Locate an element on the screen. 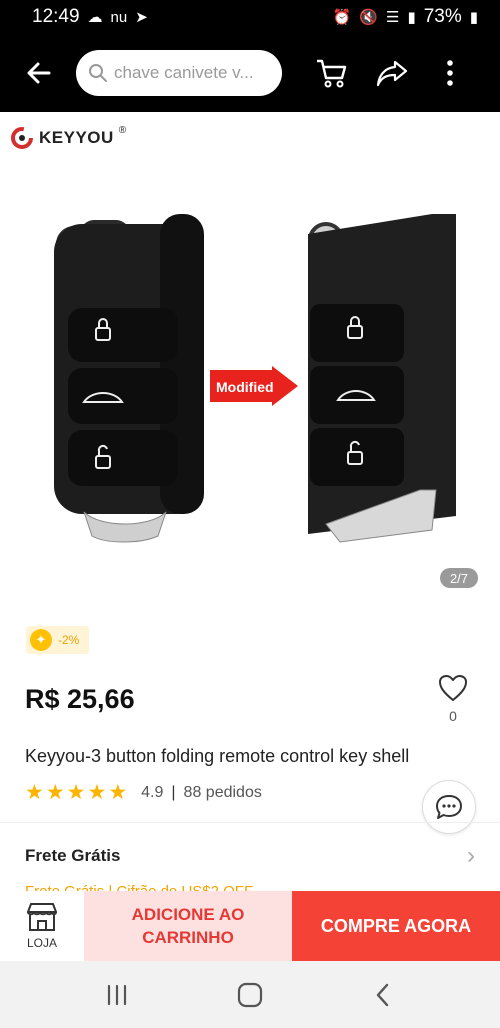 This screenshot has width=500, height=1028. battery-icon: ▮ is located at coordinates (473, 17).